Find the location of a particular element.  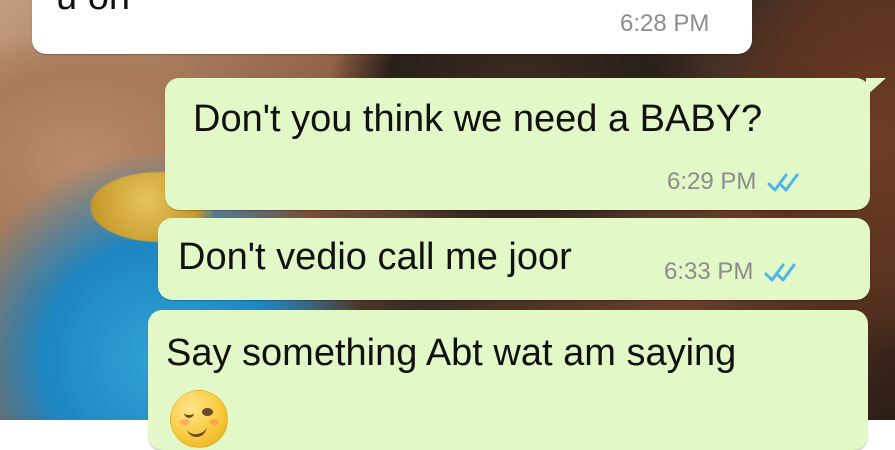

message-time: 6:29 PM is located at coordinates (712, 181).